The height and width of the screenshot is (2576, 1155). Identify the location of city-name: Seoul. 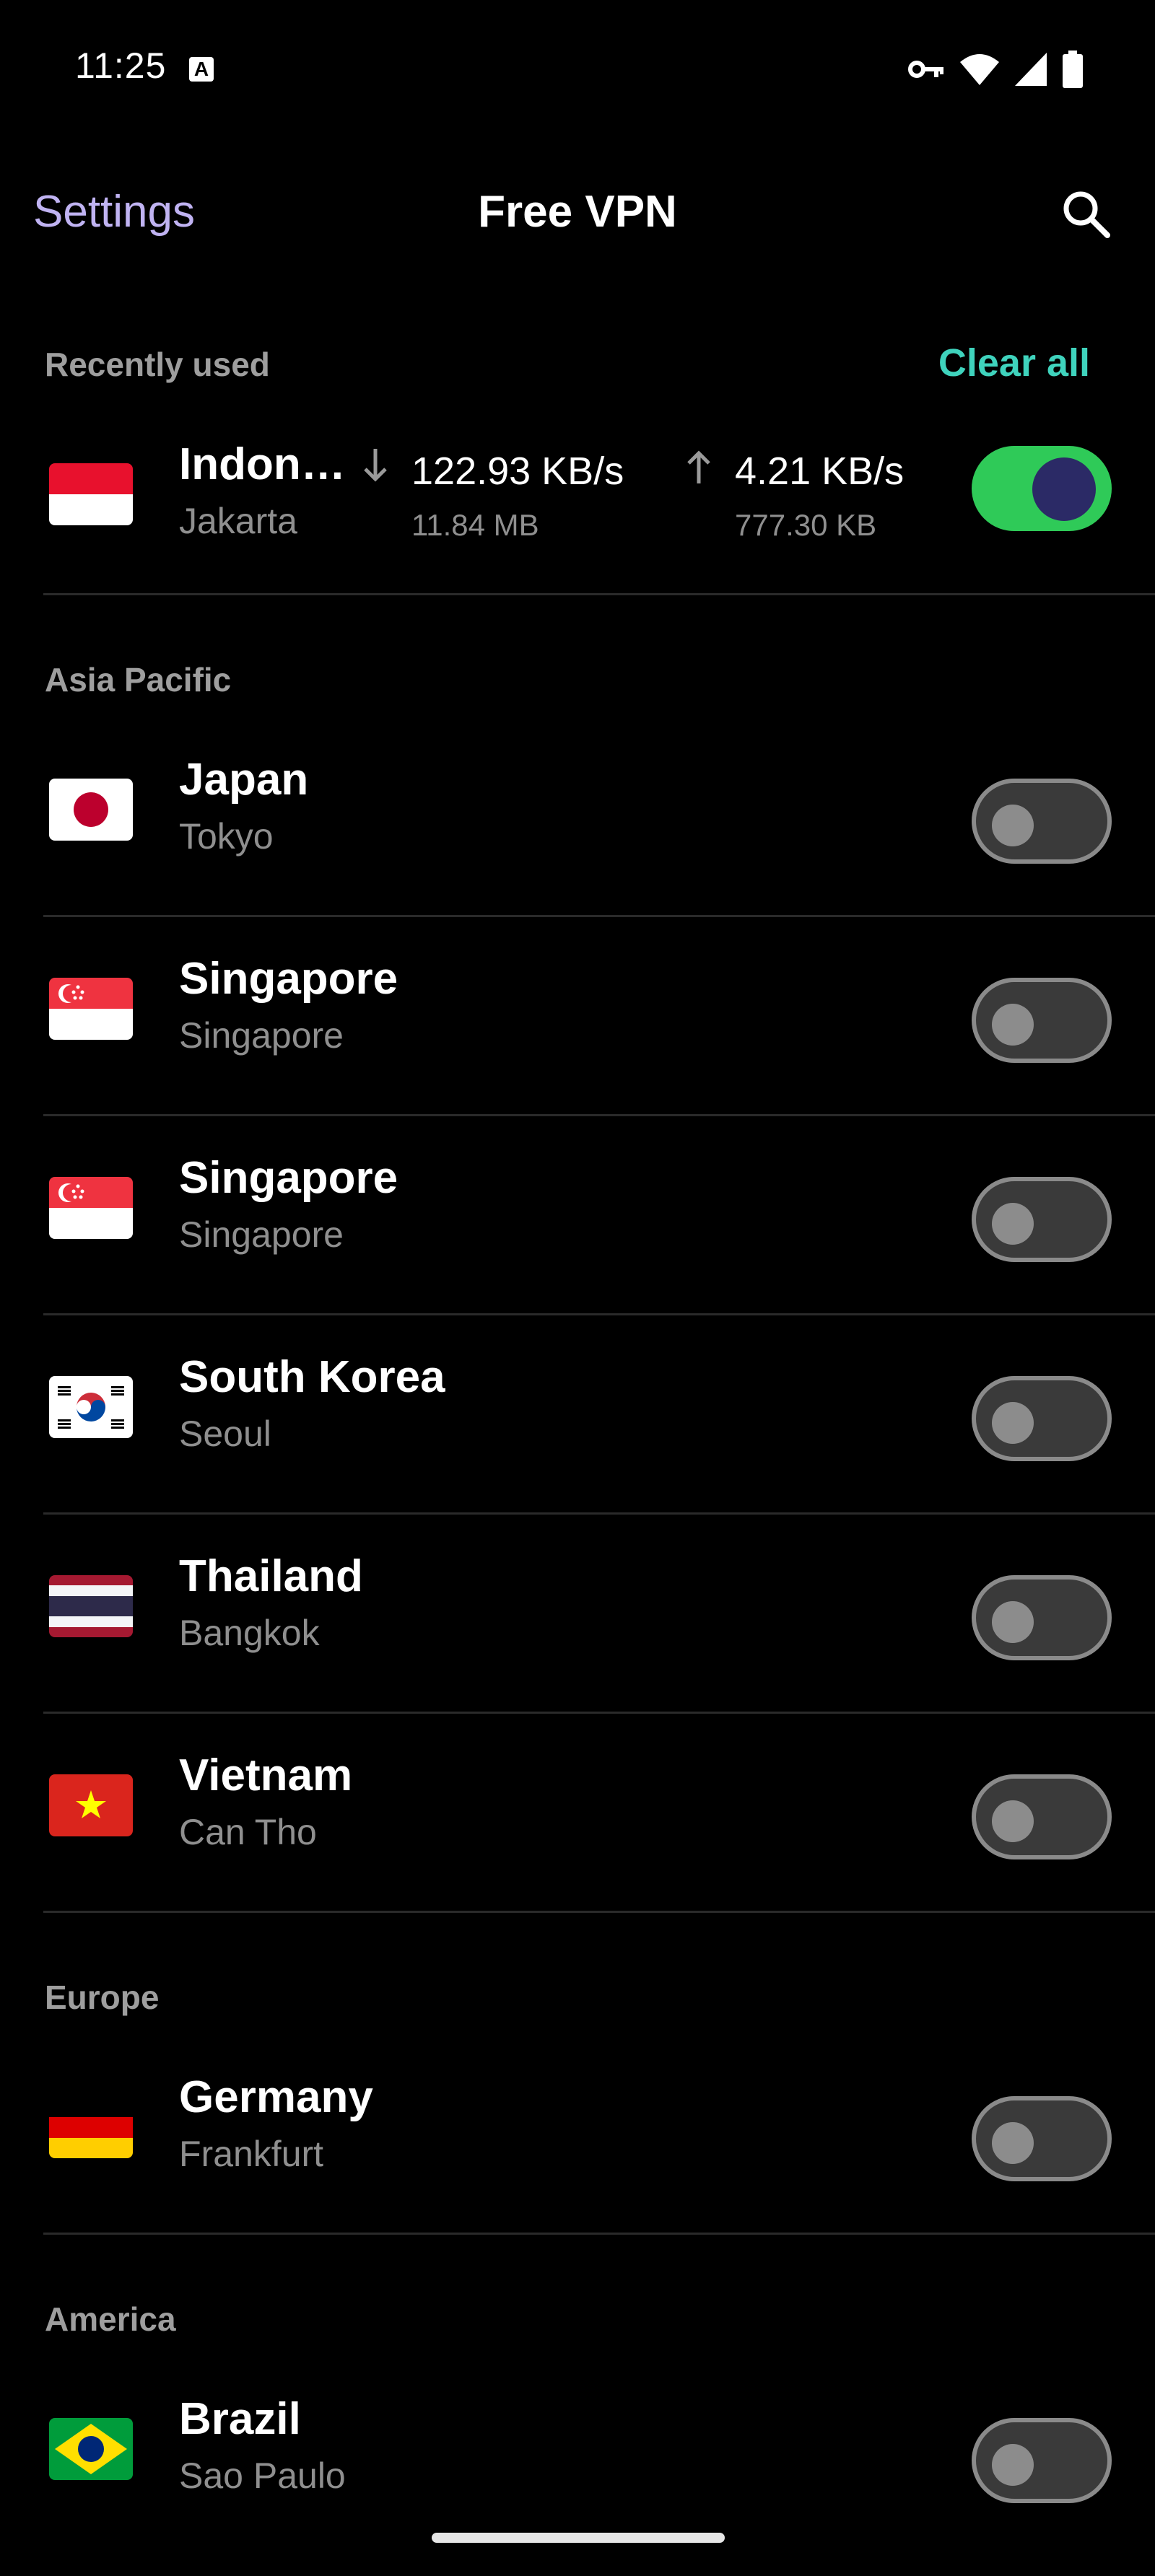
(225, 1434).